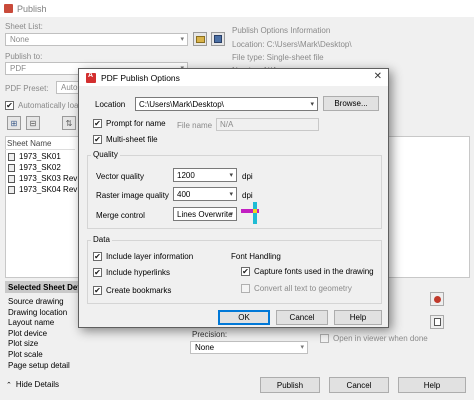  What do you see at coordinates (138, 272) in the screenshot?
I see `include-hyperlinks-label: Include hyperlinks` at bounding box center [138, 272].